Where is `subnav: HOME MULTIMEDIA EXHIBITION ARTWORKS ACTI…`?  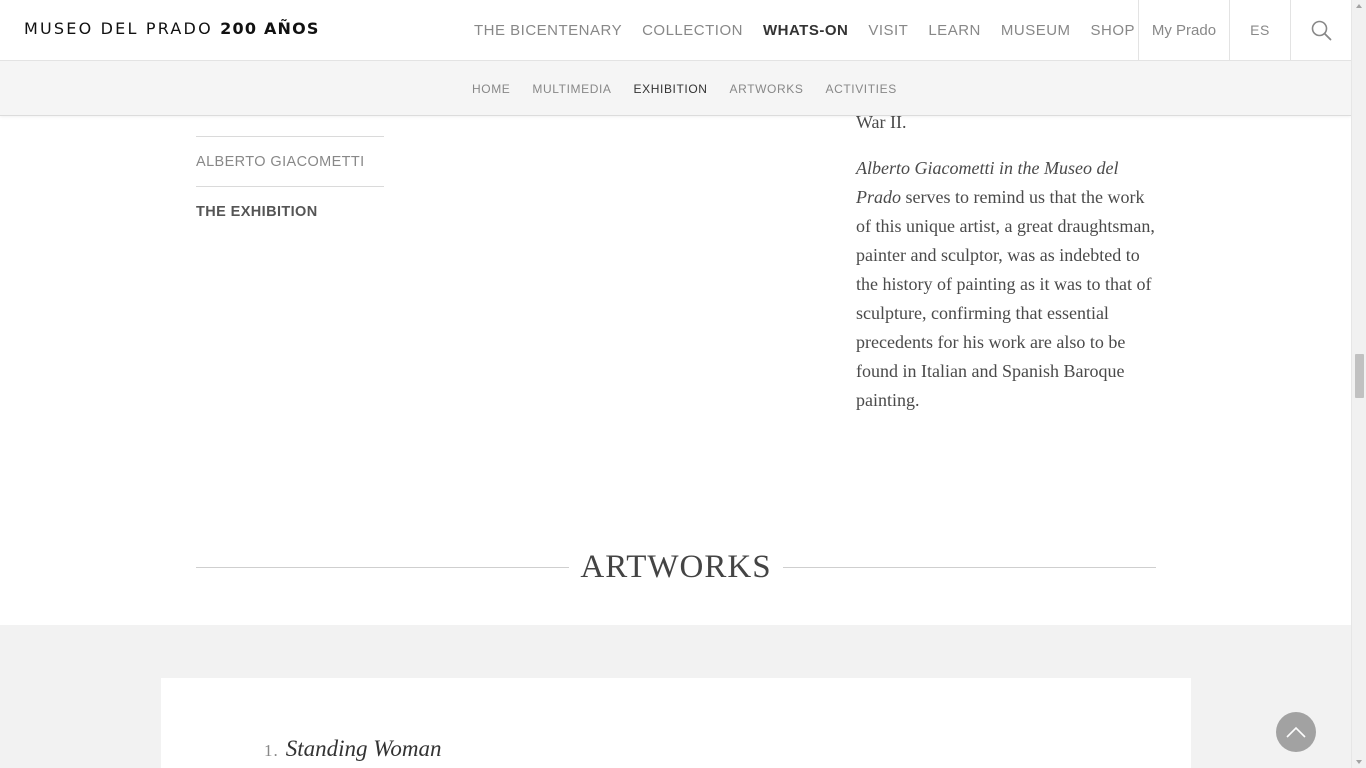 subnav: HOME MULTIMEDIA EXHIBITION ARTWORKS ACTI… is located at coordinates (684, 88).